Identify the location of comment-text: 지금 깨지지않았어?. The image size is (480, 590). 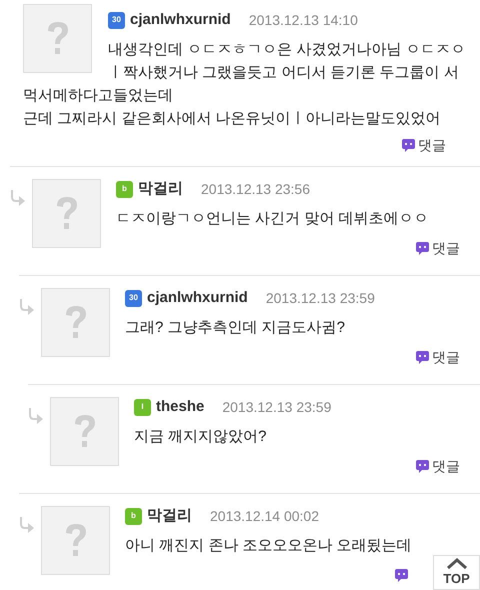
(201, 437).